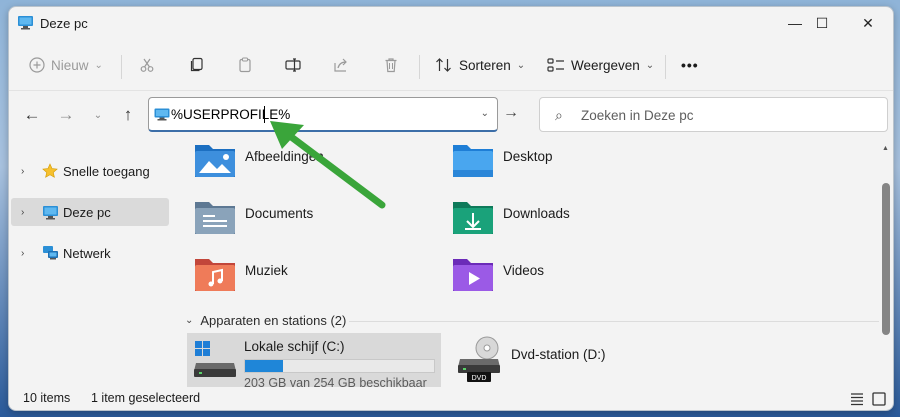  I want to click on arrow-right-icon: →, so click(511, 112).